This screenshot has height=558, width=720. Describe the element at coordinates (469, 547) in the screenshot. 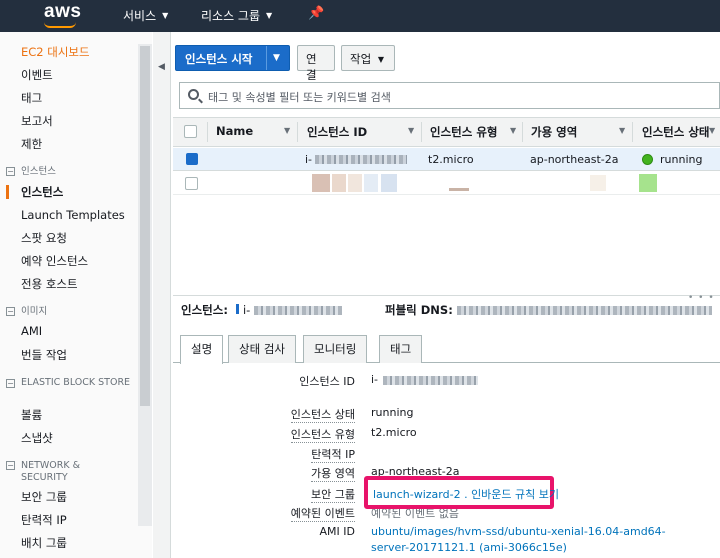

I see `field-value-ami-id-line2: server-20171121.1 (ami-3066c15e)` at that location.